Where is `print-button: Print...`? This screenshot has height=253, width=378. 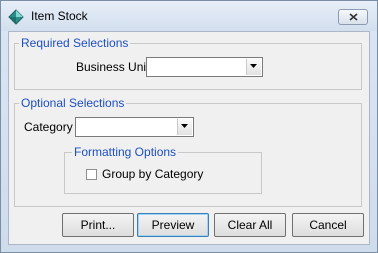 print-button: Print... is located at coordinates (98, 225).